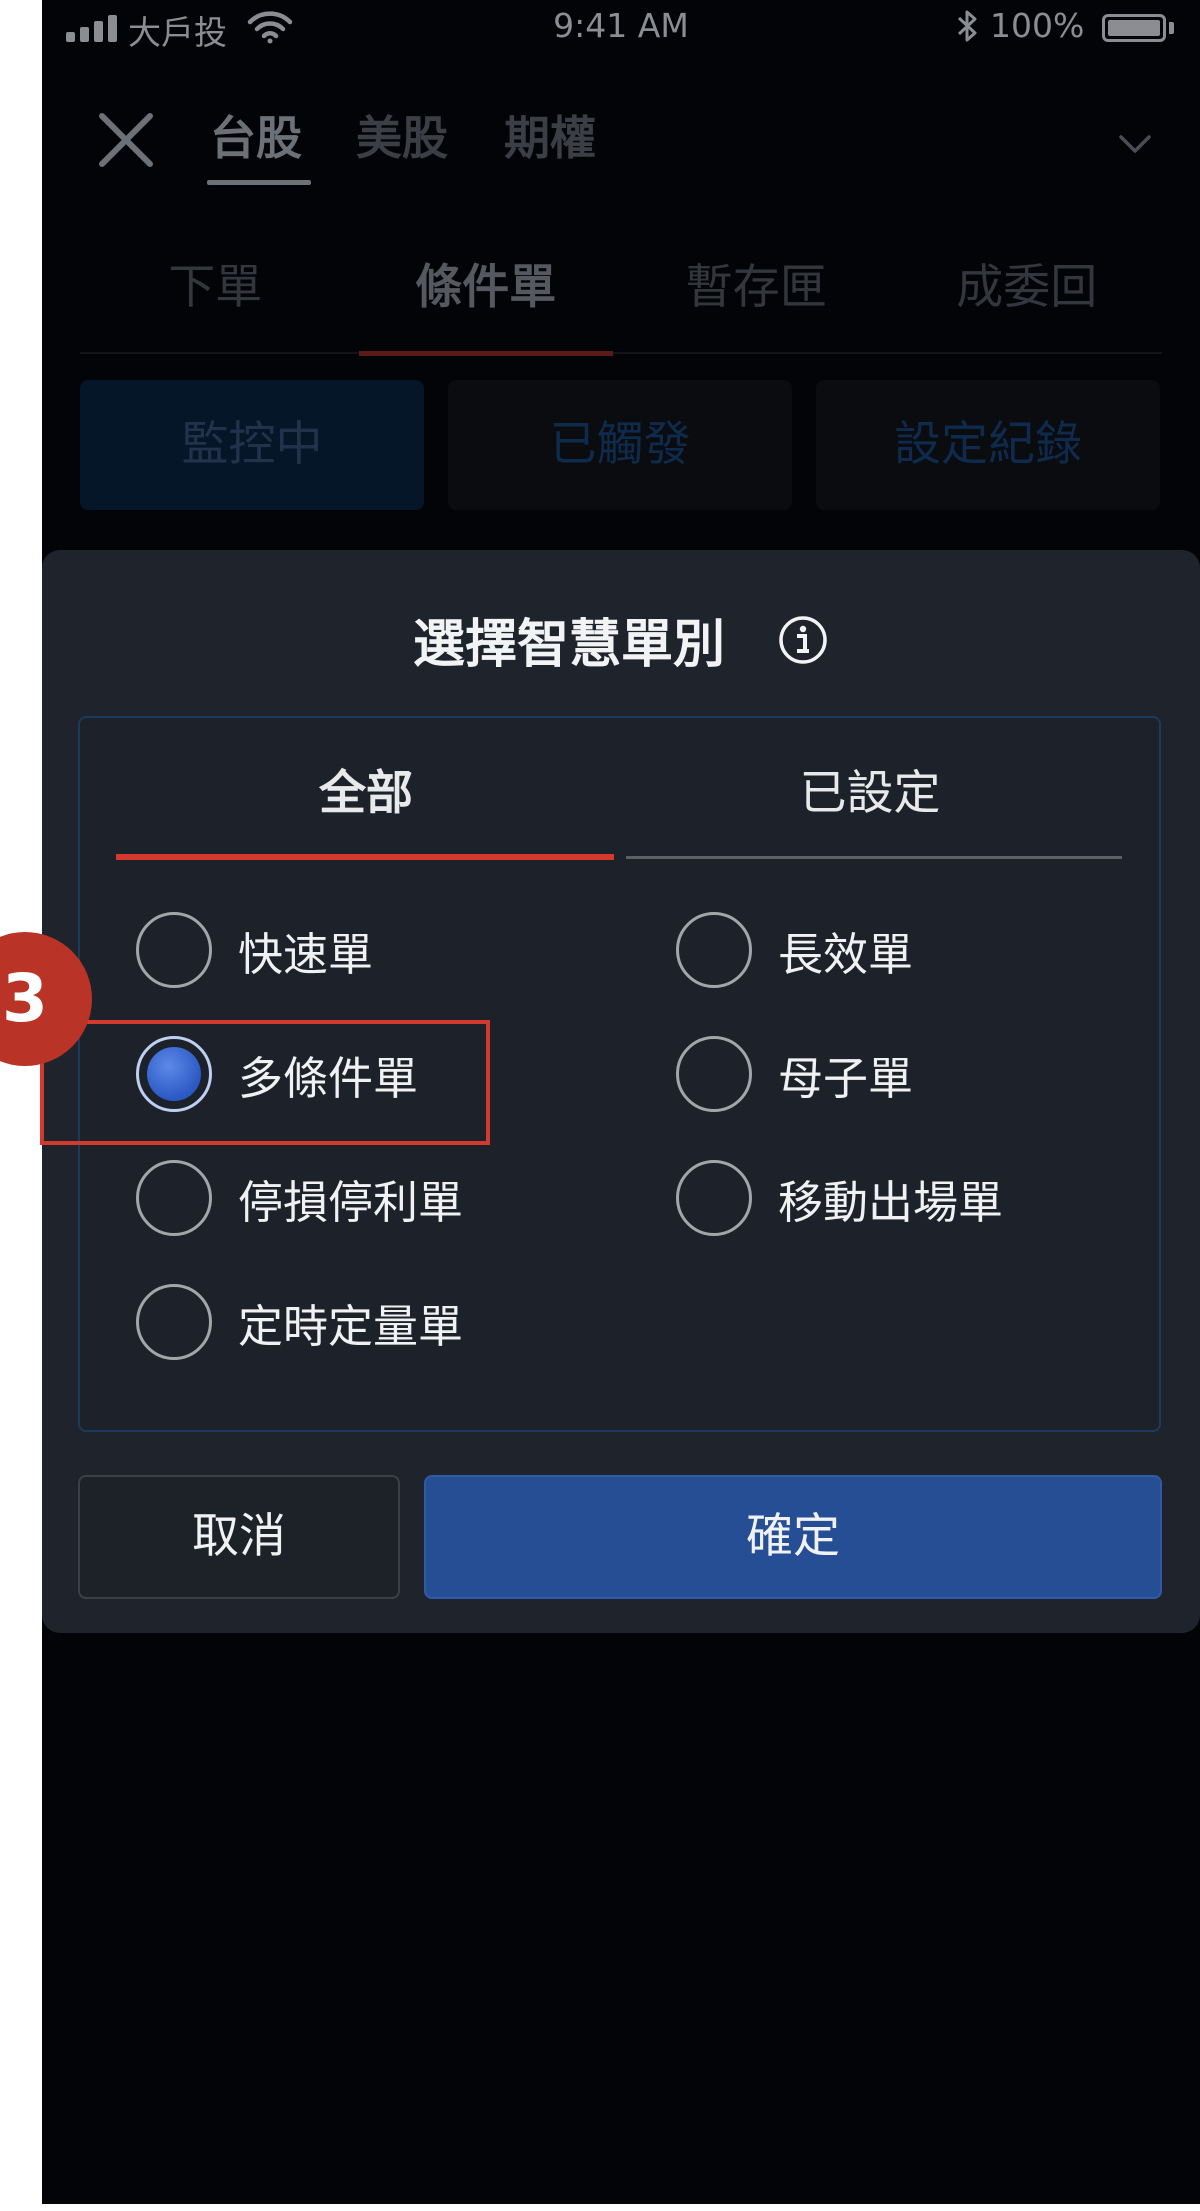 Image resolution: width=1200 pixels, height=2211 pixels. What do you see at coordinates (967, 26) in the screenshot?
I see `bluetooth-icon` at bounding box center [967, 26].